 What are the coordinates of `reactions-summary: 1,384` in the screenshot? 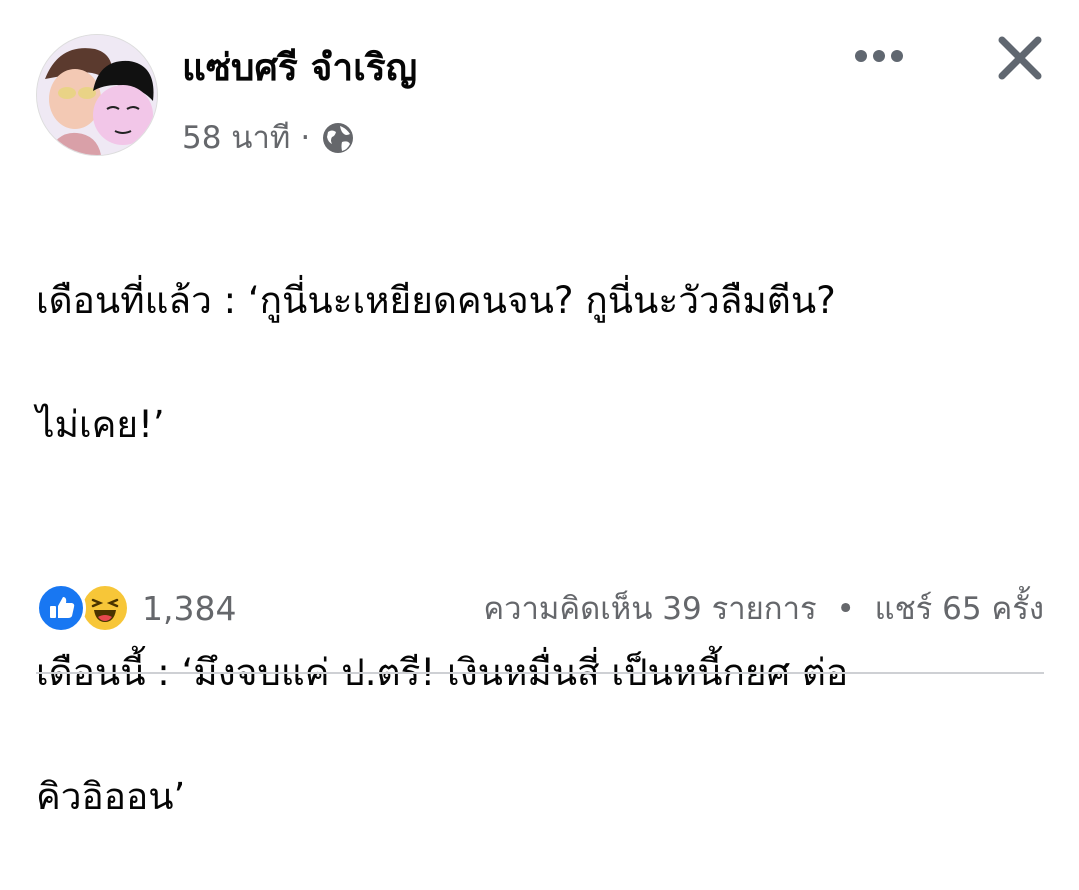 It's located at (136, 608).